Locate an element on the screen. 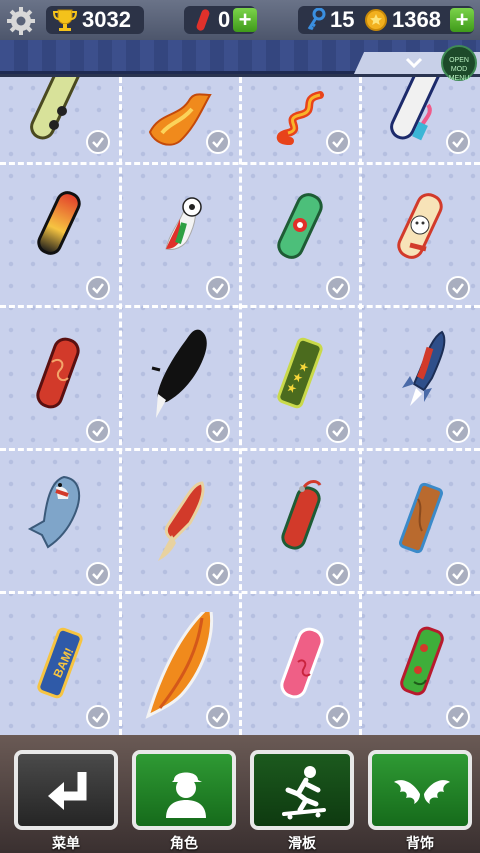 The height and width of the screenshot is (853, 480). monster-board-icon is located at coordinates (422, 661).